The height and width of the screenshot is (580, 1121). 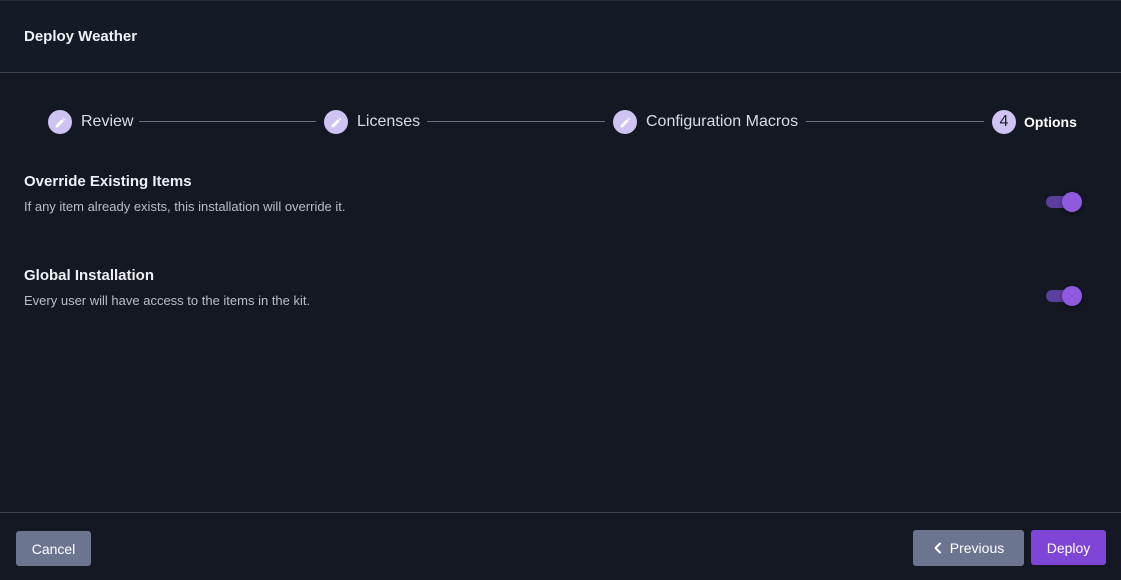 What do you see at coordinates (89, 275) in the screenshot?
I see `option-title: Global Installation` at bounding box center [89, 275].